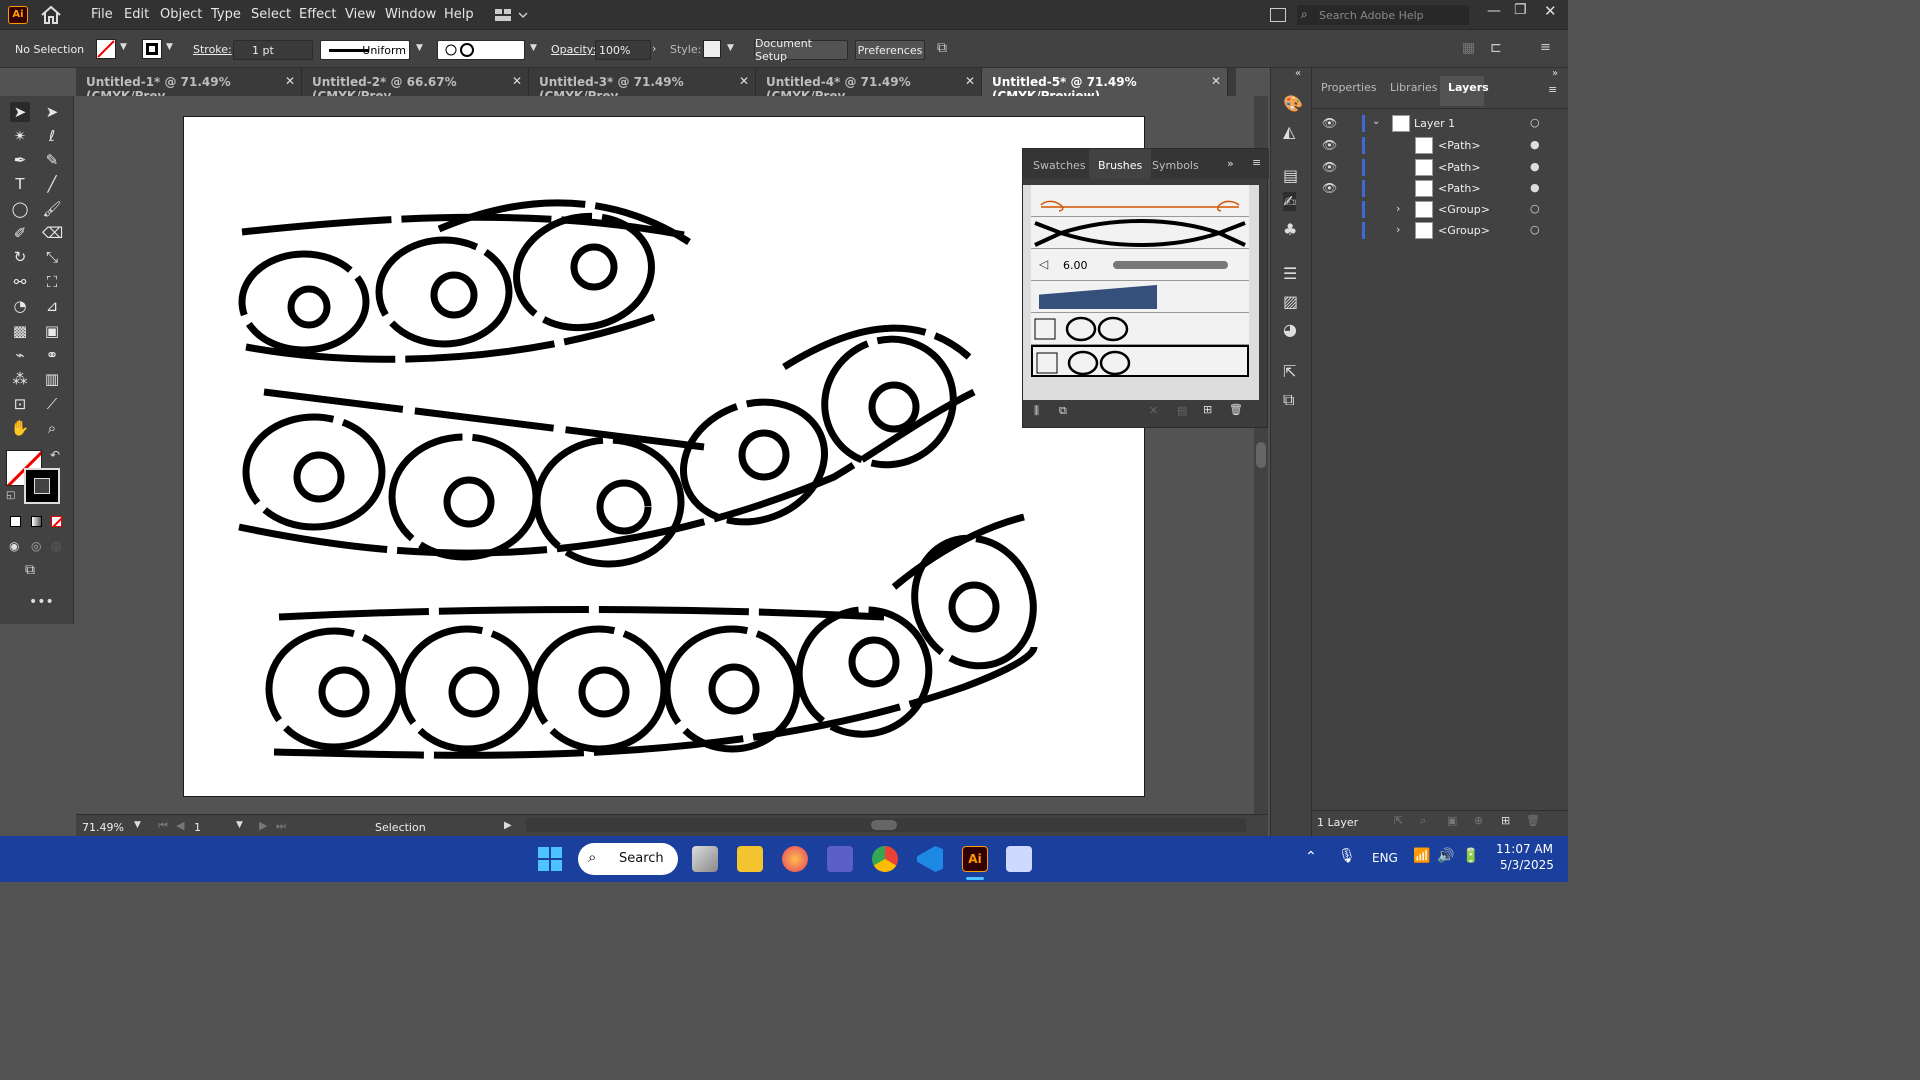 Image resolution: width=1920 pixels, height=1080 pixels. Describe the element at coordinates (795, 859) in the screenshot. I see `firefox-icon` at that location.